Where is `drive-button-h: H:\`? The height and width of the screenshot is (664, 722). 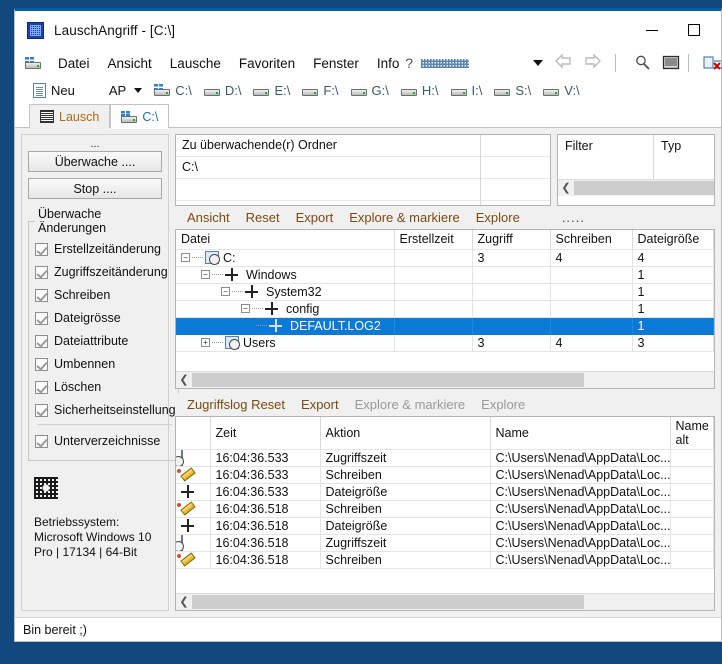 drive-button-h: H:\ is located at coordinates (420, 90).